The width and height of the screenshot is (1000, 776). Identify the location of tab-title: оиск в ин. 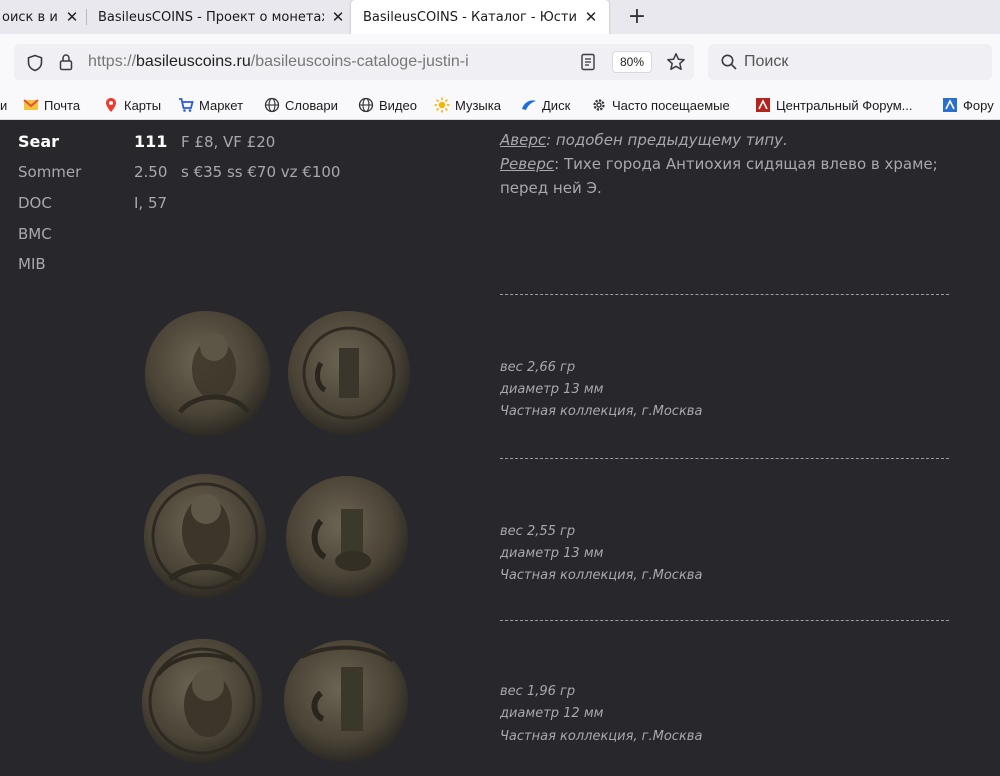
(30, 17).